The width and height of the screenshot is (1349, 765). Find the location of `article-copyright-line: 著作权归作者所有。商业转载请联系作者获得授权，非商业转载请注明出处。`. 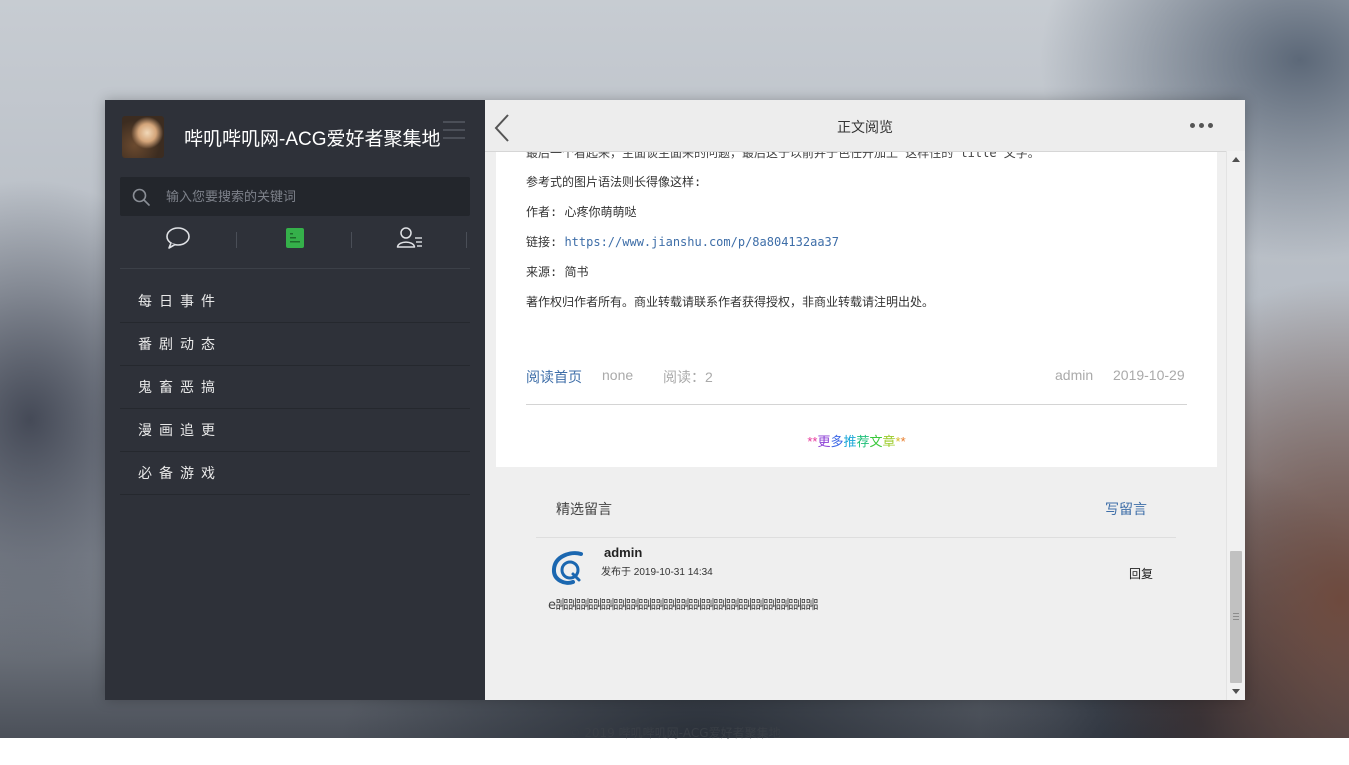

article-copyright-line: 著作权归作者所有。商业转载请联系作者获得授权，非商业转载请注明出处。 is located at coordinates (730, 302).